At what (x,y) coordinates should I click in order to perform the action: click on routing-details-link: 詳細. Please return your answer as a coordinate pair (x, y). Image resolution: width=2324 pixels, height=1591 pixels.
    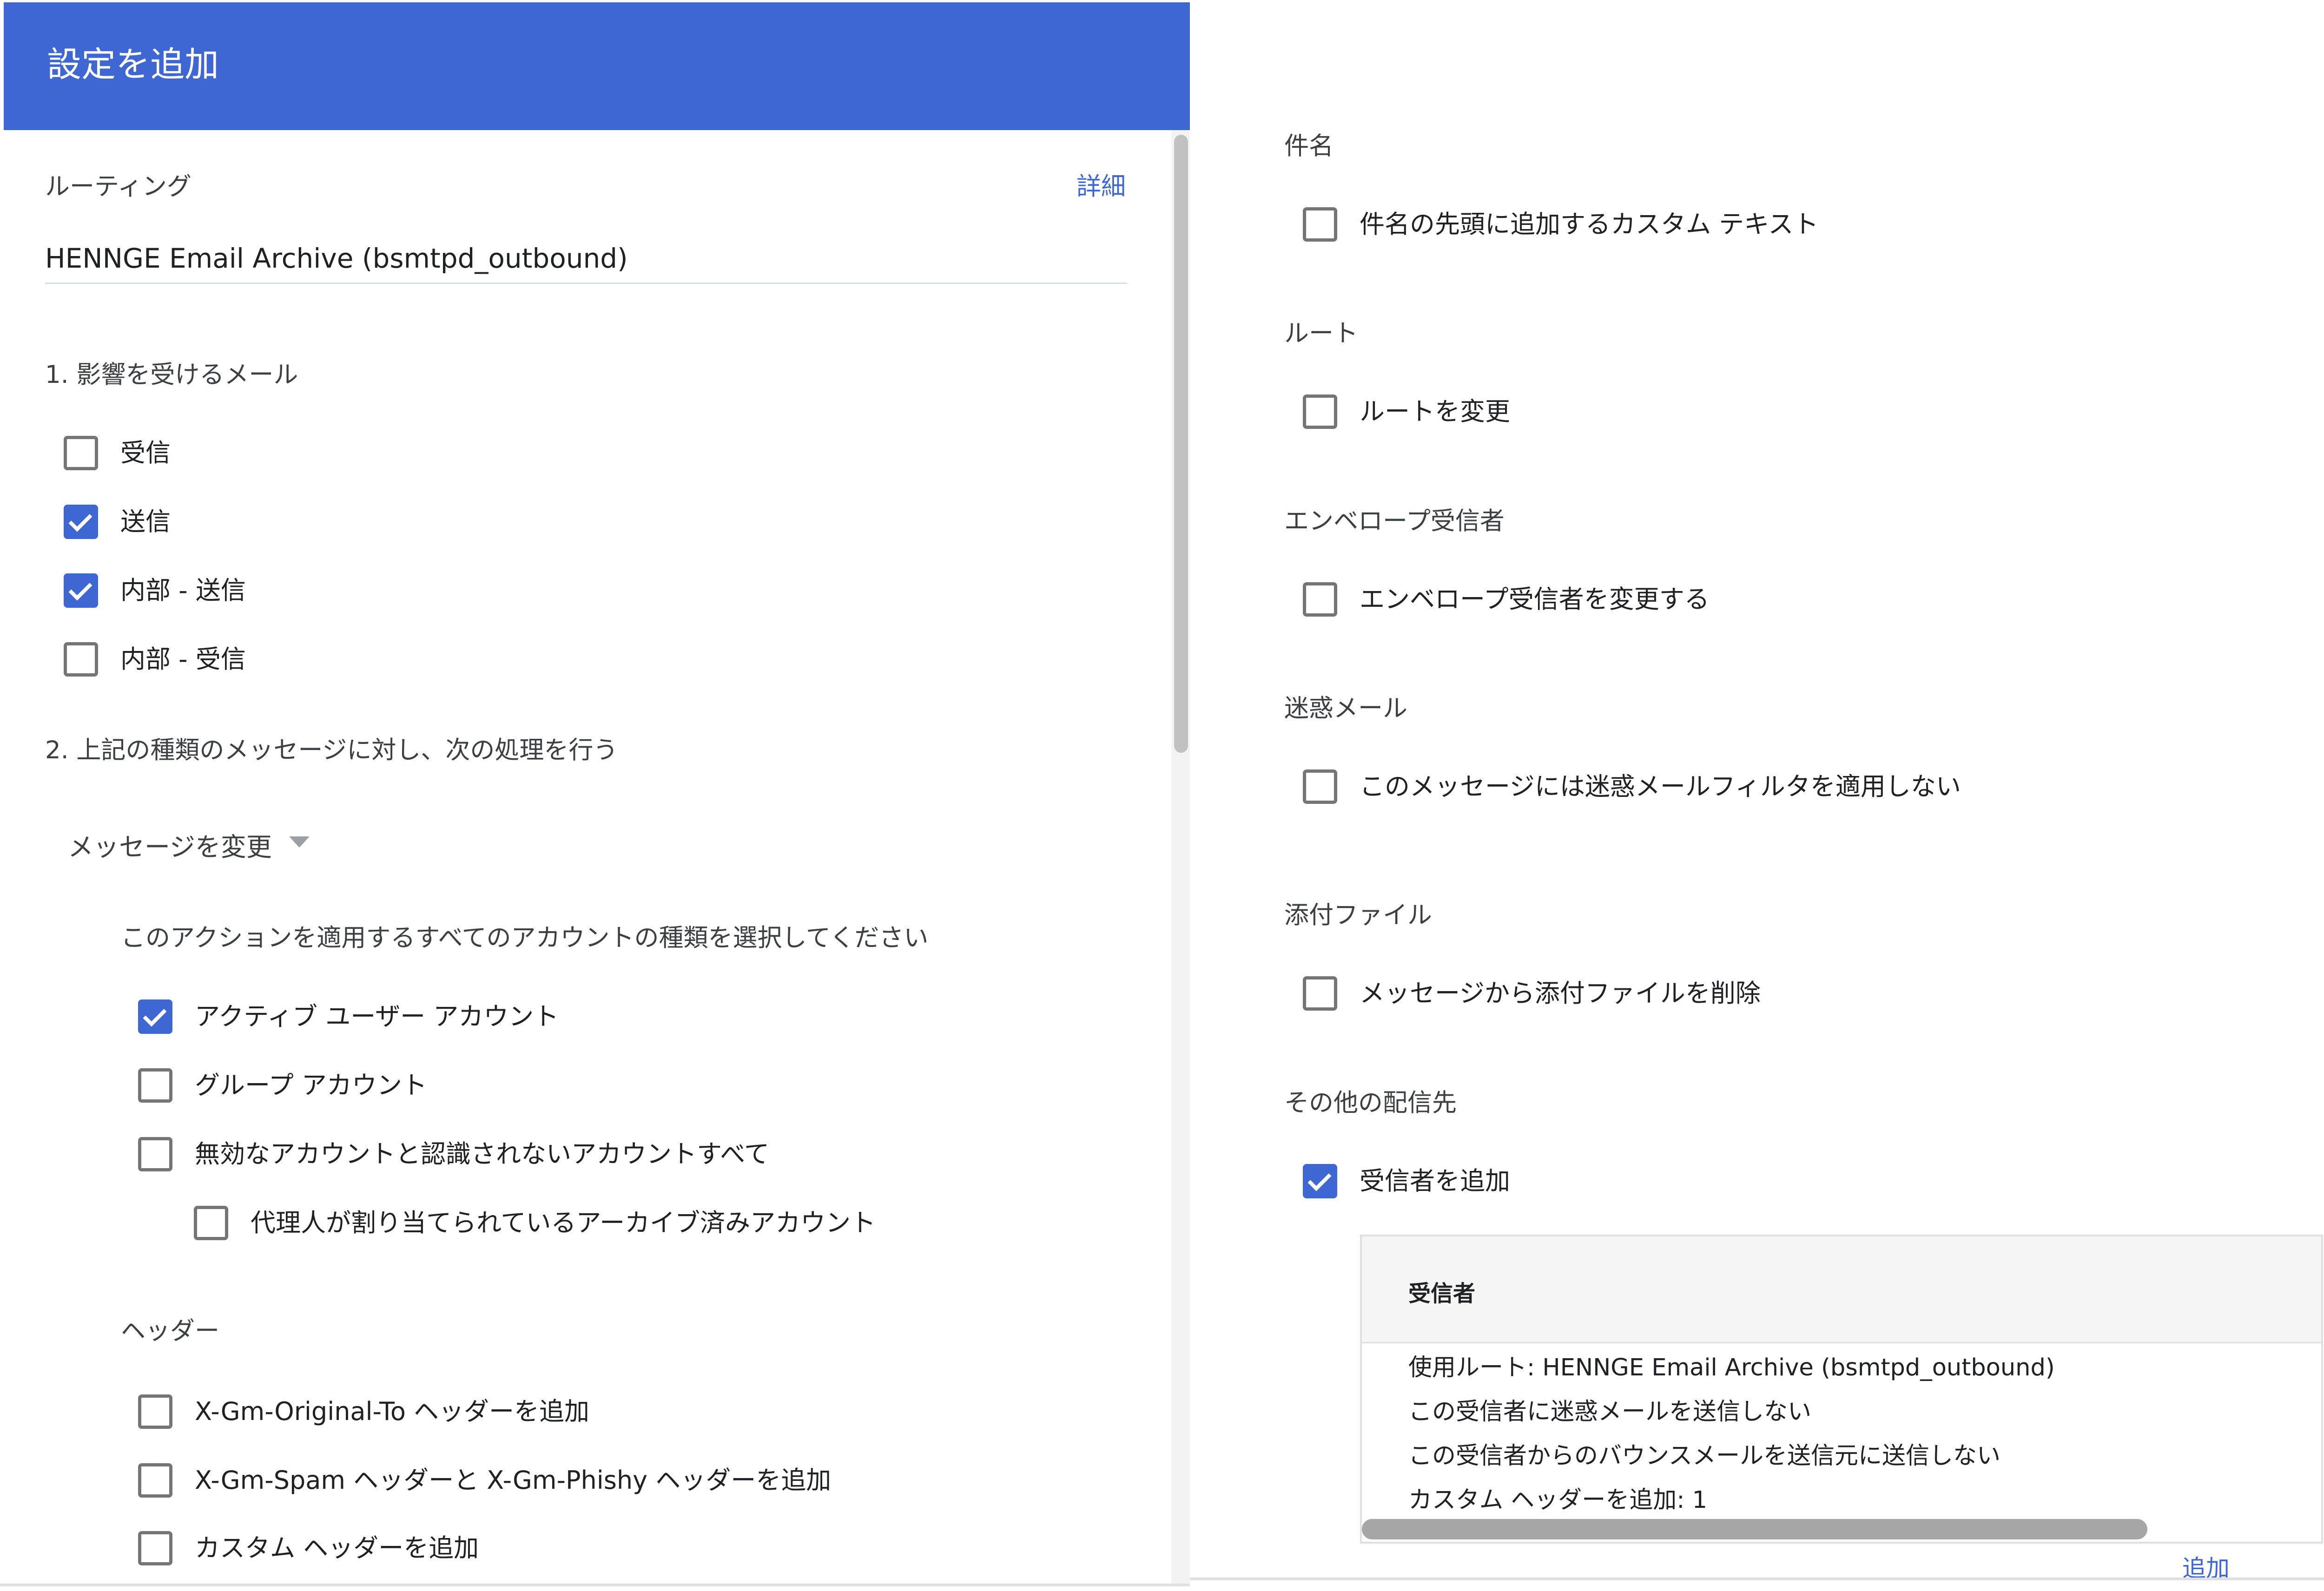
    Looking at the image, I should click on (1101, 187).